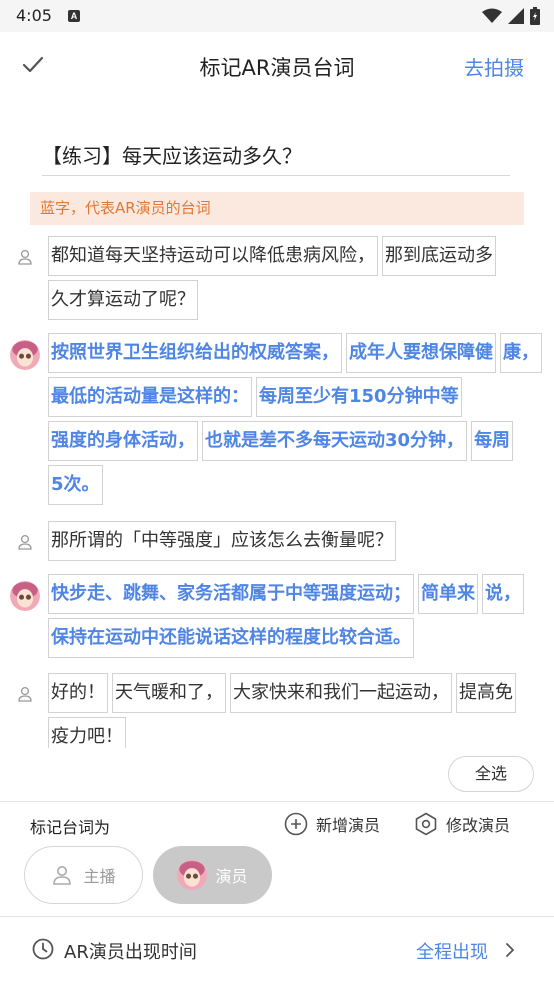  Describe the element at coordinates (535, 16) in the screenshot. I see `battery-icon` at that location.